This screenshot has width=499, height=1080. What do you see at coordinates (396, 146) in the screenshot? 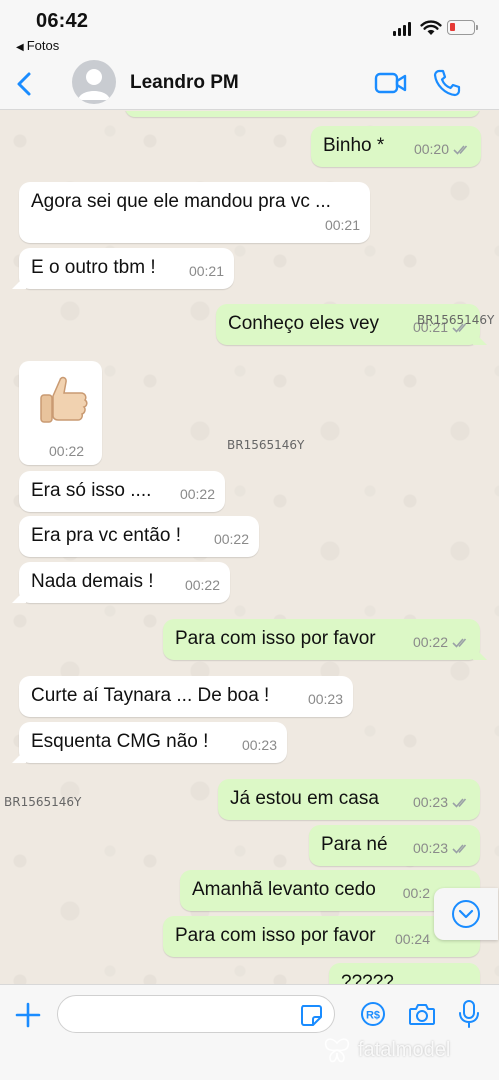
I see `message-bubble-outgoing: Binho * 00:20` at bounding box center [396, 146].